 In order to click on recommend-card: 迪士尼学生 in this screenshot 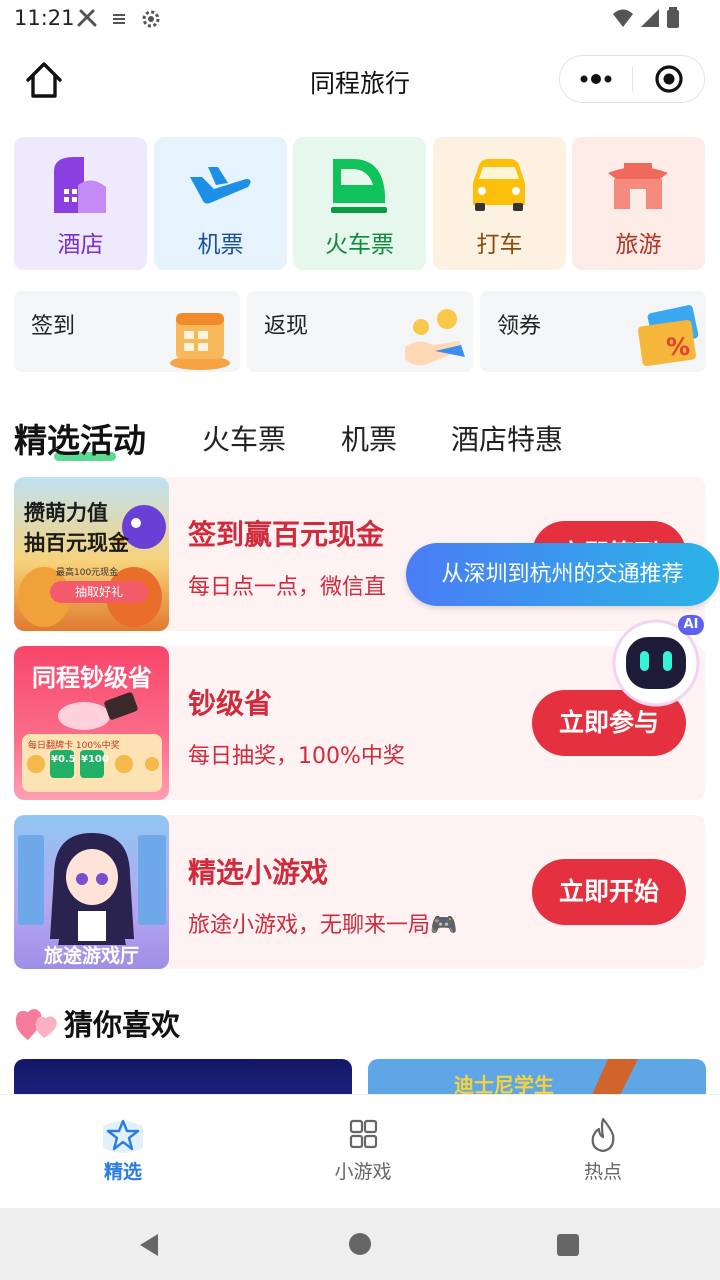, I will do `click(537, 1079)`.